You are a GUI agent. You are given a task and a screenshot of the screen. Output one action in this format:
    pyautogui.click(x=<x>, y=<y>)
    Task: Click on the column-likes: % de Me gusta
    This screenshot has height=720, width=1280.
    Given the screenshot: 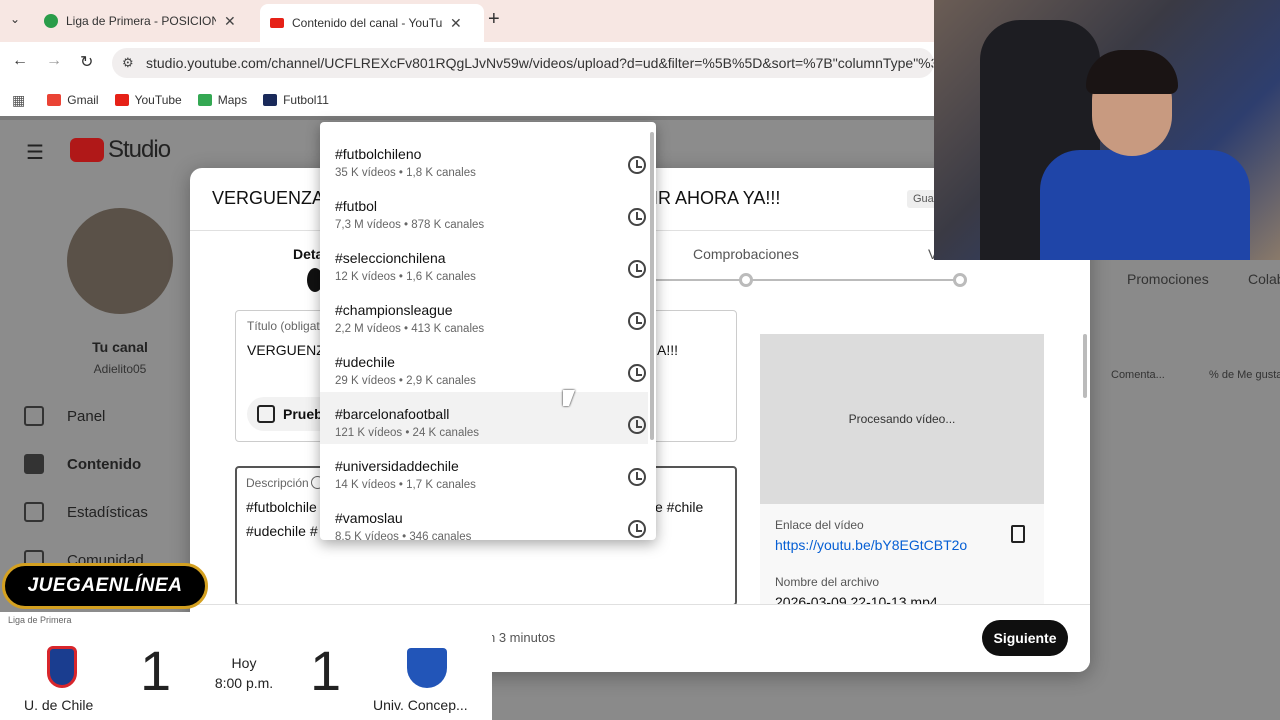 What is the action you would take?
    pyautogui.click(x=1244, y=375)
    